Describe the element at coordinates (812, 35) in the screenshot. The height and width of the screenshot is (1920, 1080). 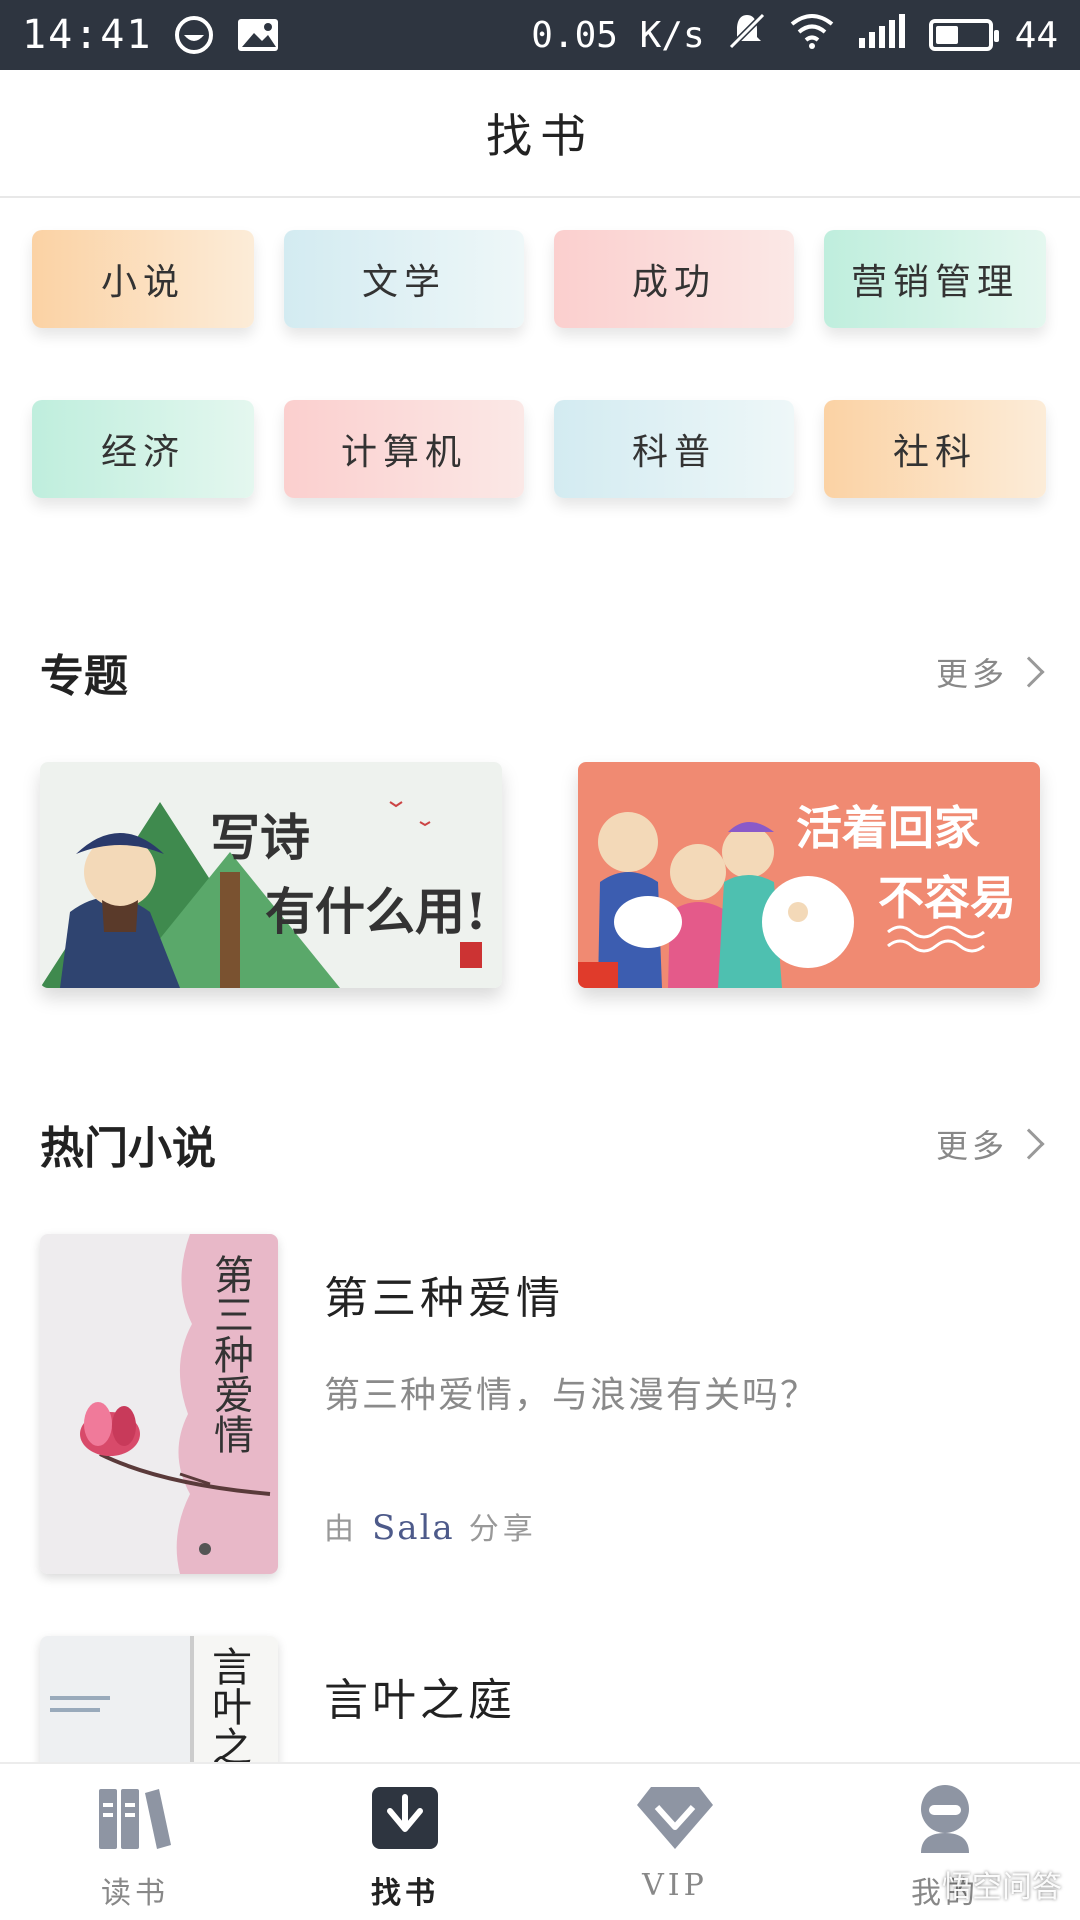
I see `wifi-icon` at that location.